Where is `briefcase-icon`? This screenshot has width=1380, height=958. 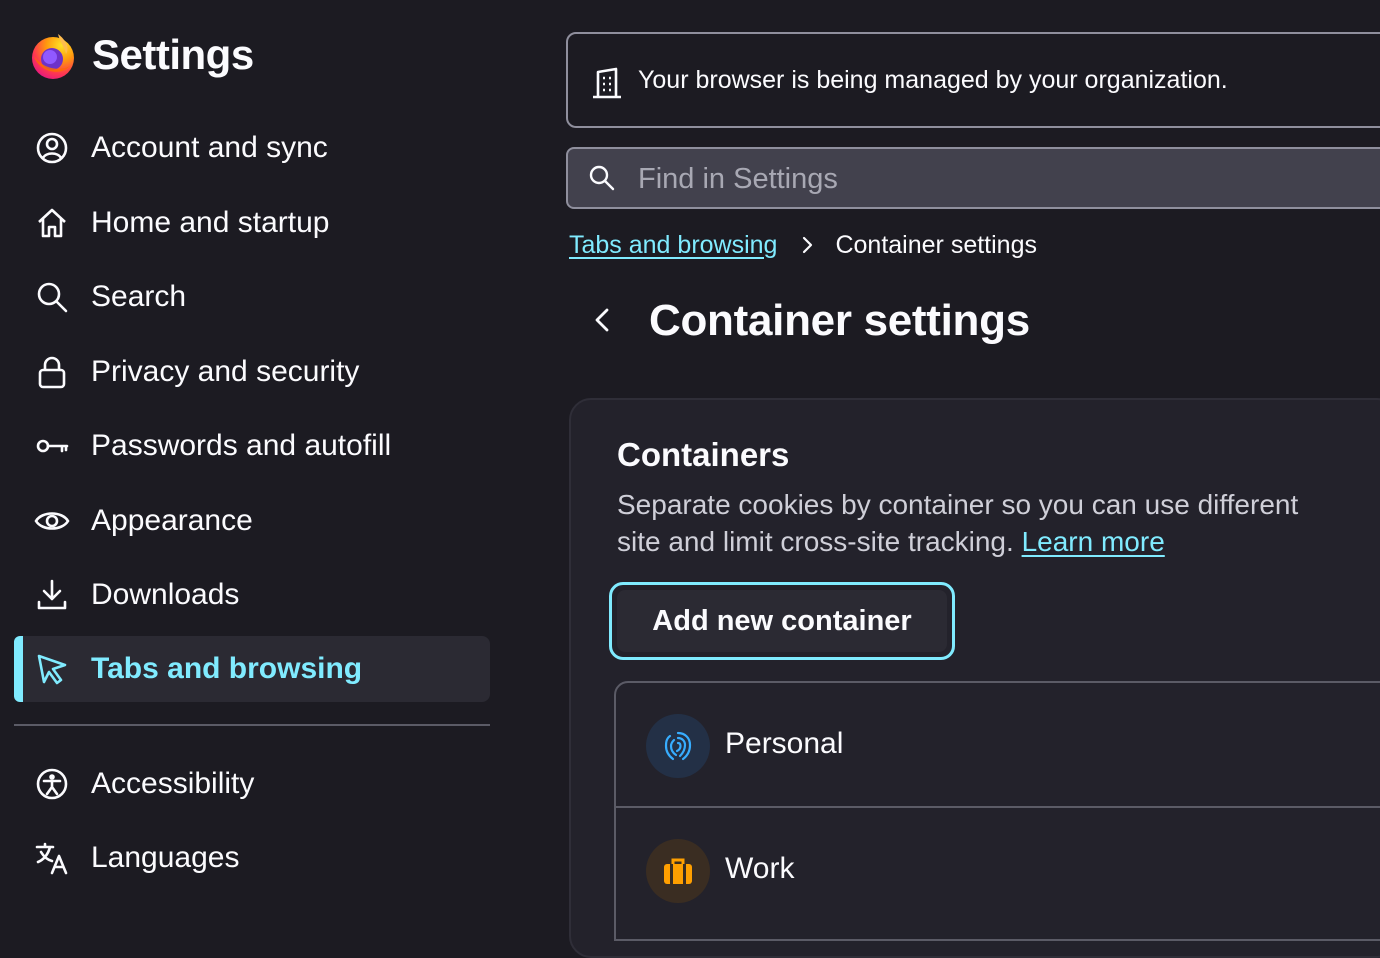
briefcase-icon is located at coordinates (678, 871).